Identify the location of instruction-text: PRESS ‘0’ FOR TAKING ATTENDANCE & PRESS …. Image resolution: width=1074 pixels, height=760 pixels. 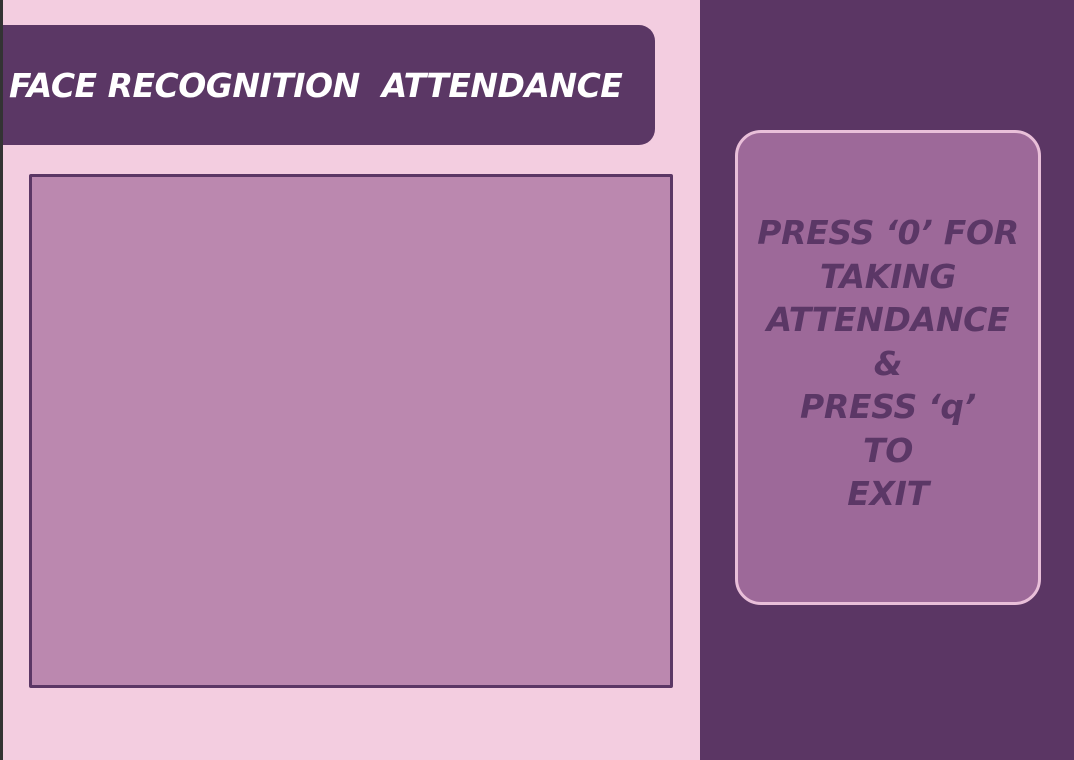
(888, 363).